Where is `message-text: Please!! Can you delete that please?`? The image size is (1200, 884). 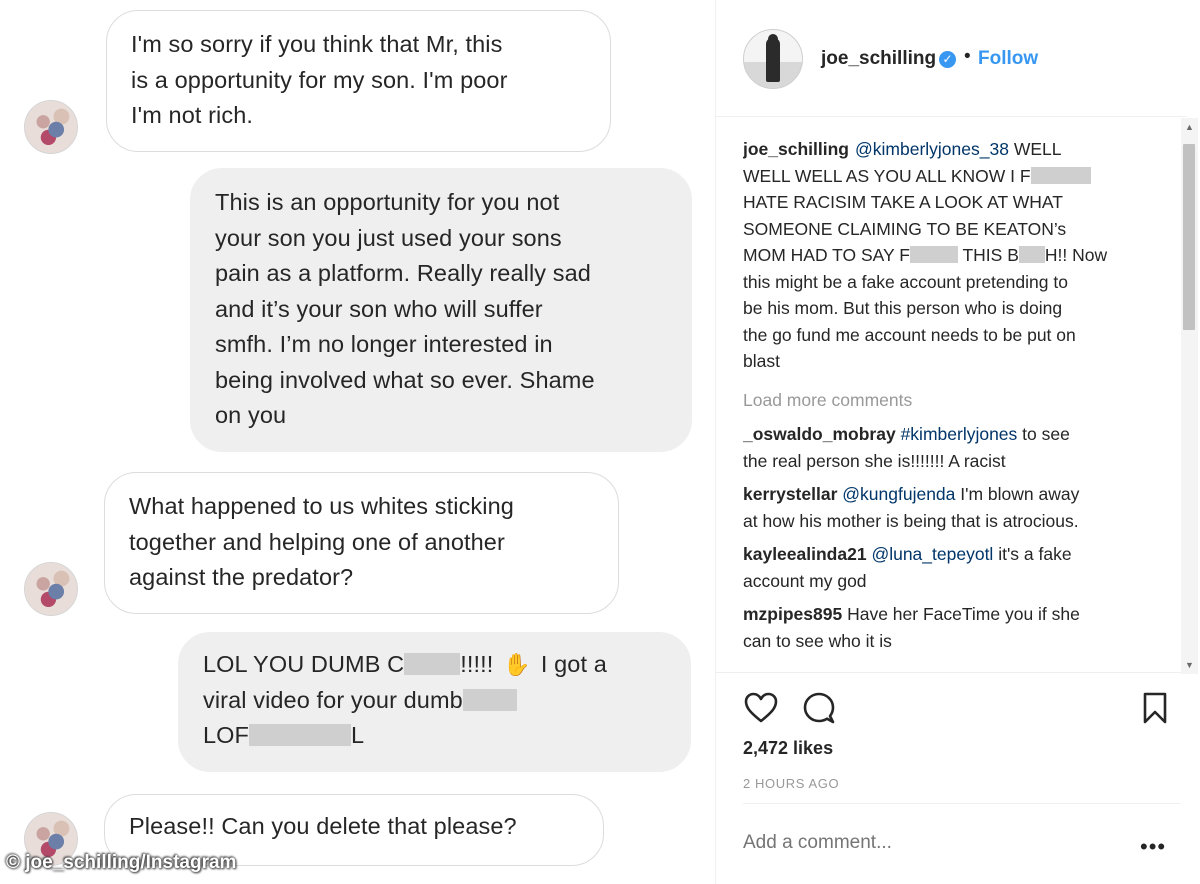 message-text: Please!! Can you delete that please? is located at coordinates (323, 826).